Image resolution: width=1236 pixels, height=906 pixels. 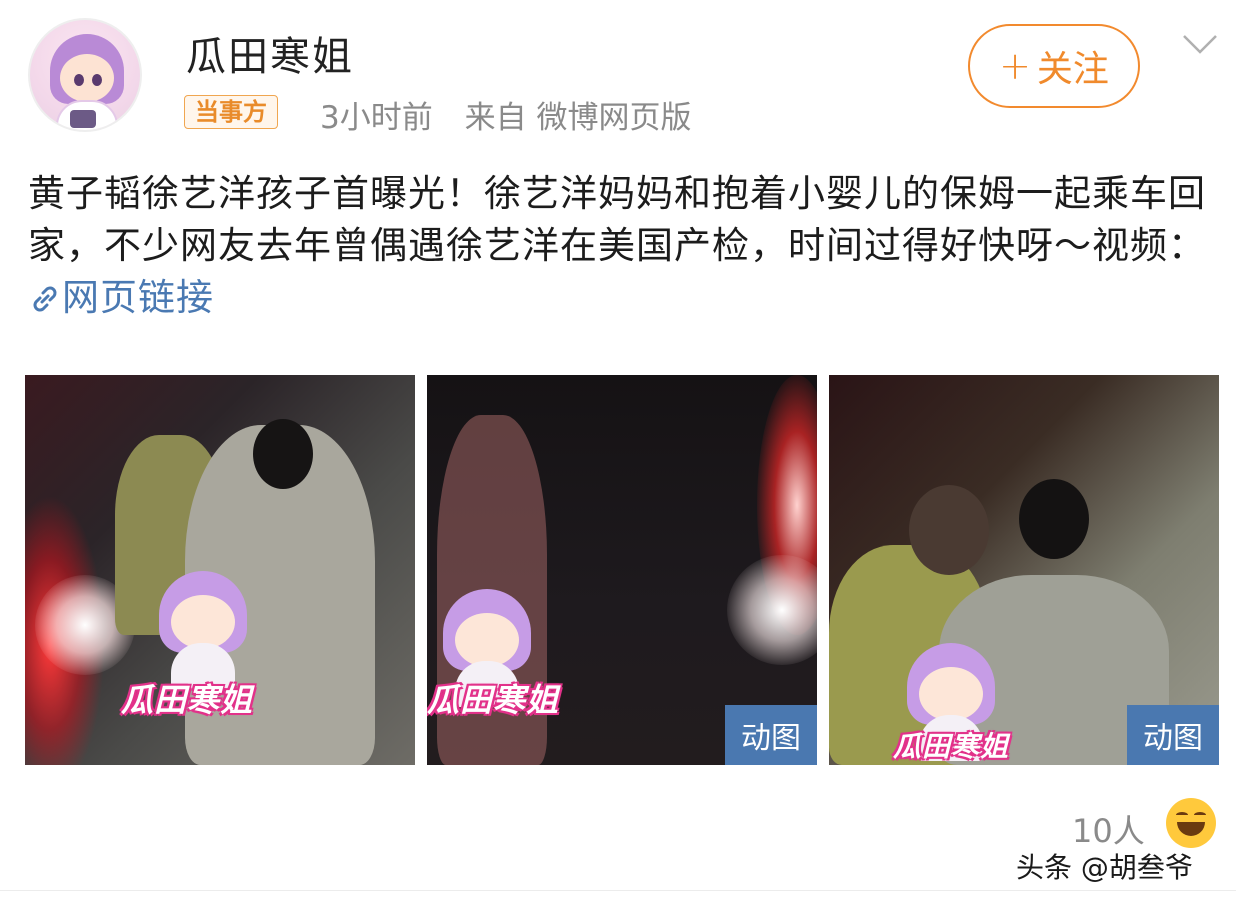 I want to click on grinning-emoji-icon, so click(x=1191, y=823).